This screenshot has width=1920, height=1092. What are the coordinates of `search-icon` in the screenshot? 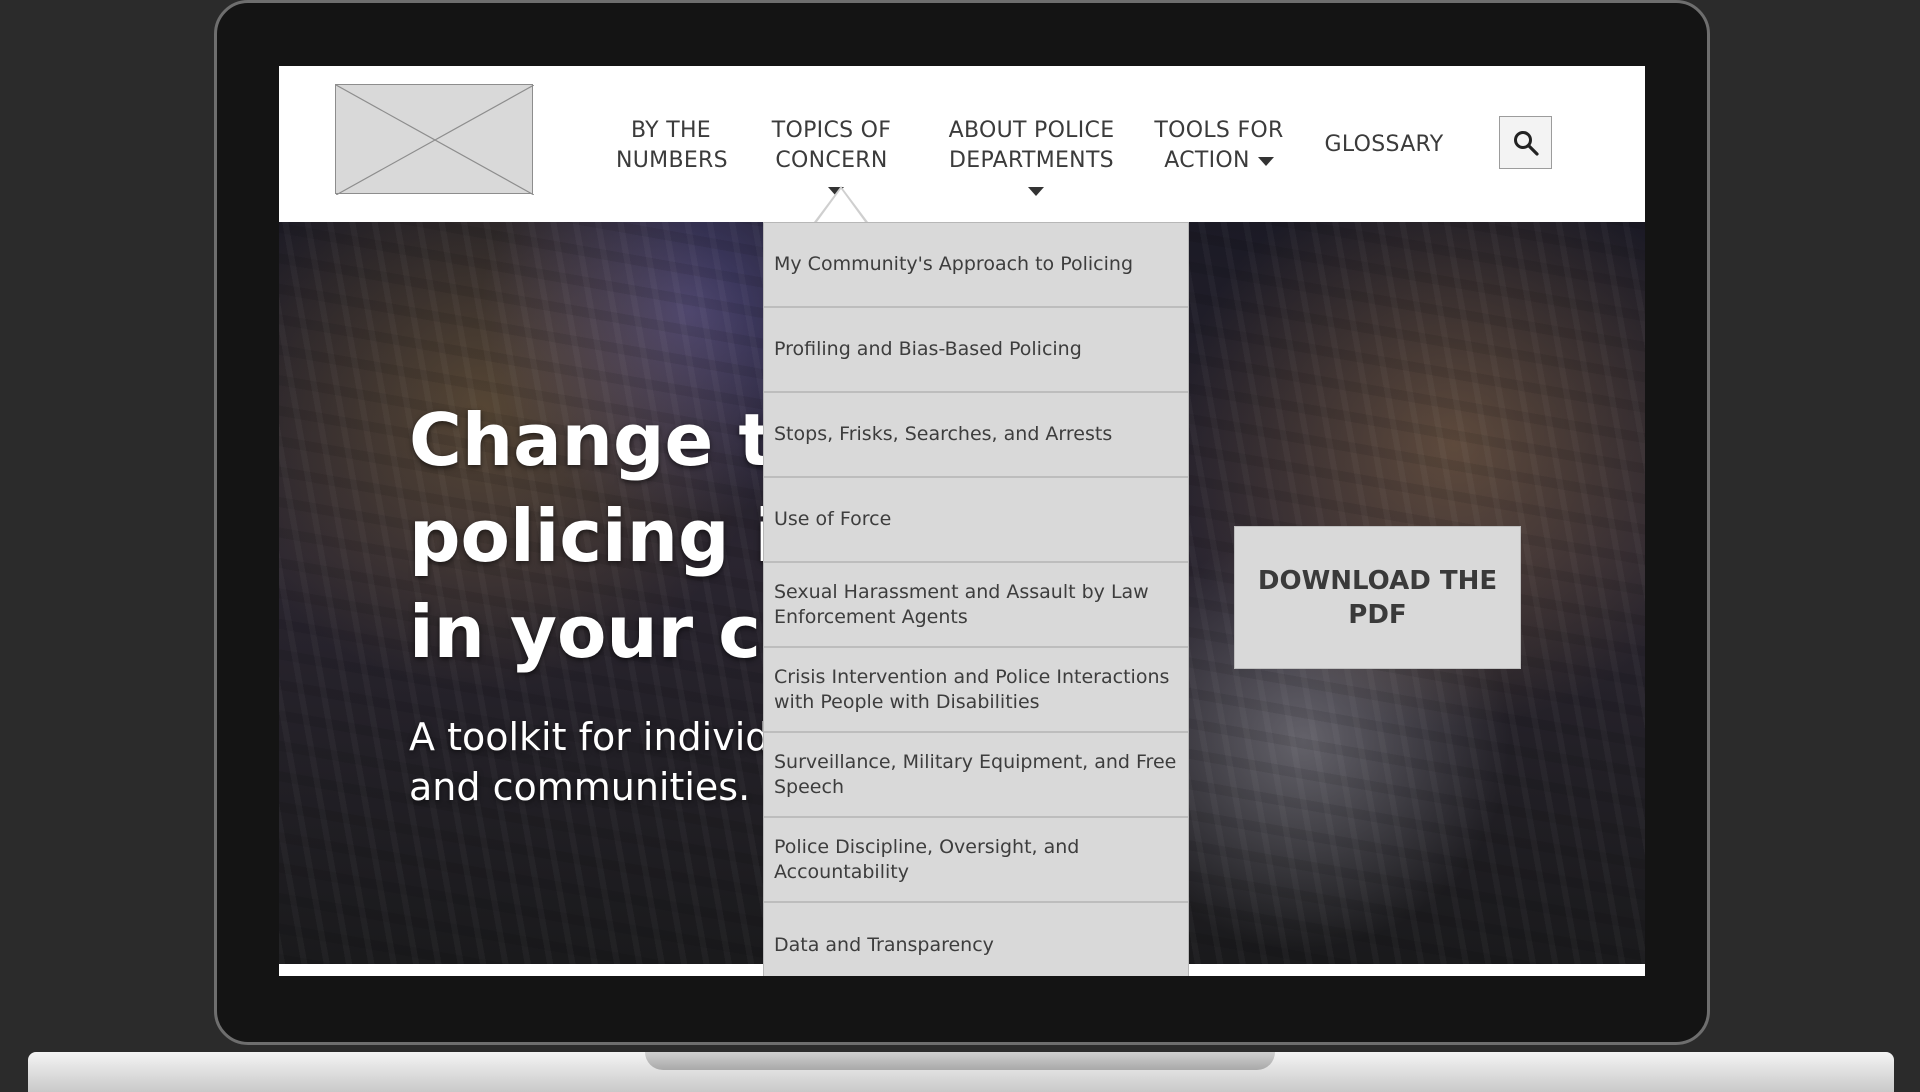 It's located at (1526, 143).